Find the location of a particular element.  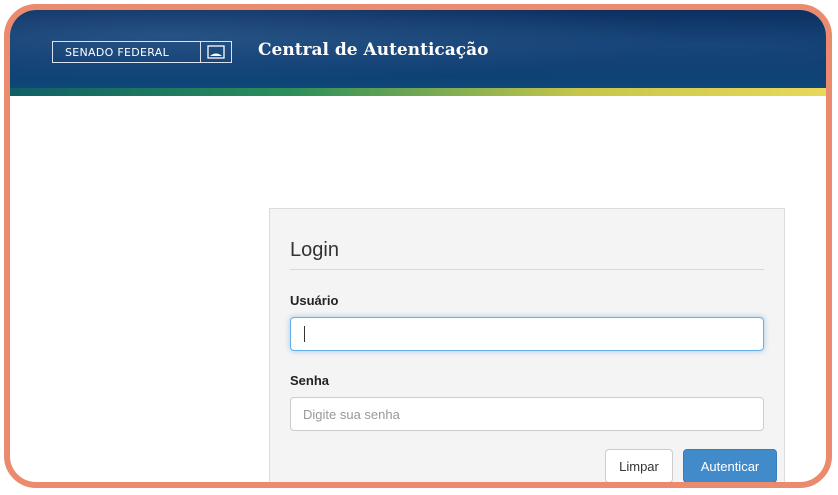

app-title: Central de Autenticação is located at coordinates (373, 50).